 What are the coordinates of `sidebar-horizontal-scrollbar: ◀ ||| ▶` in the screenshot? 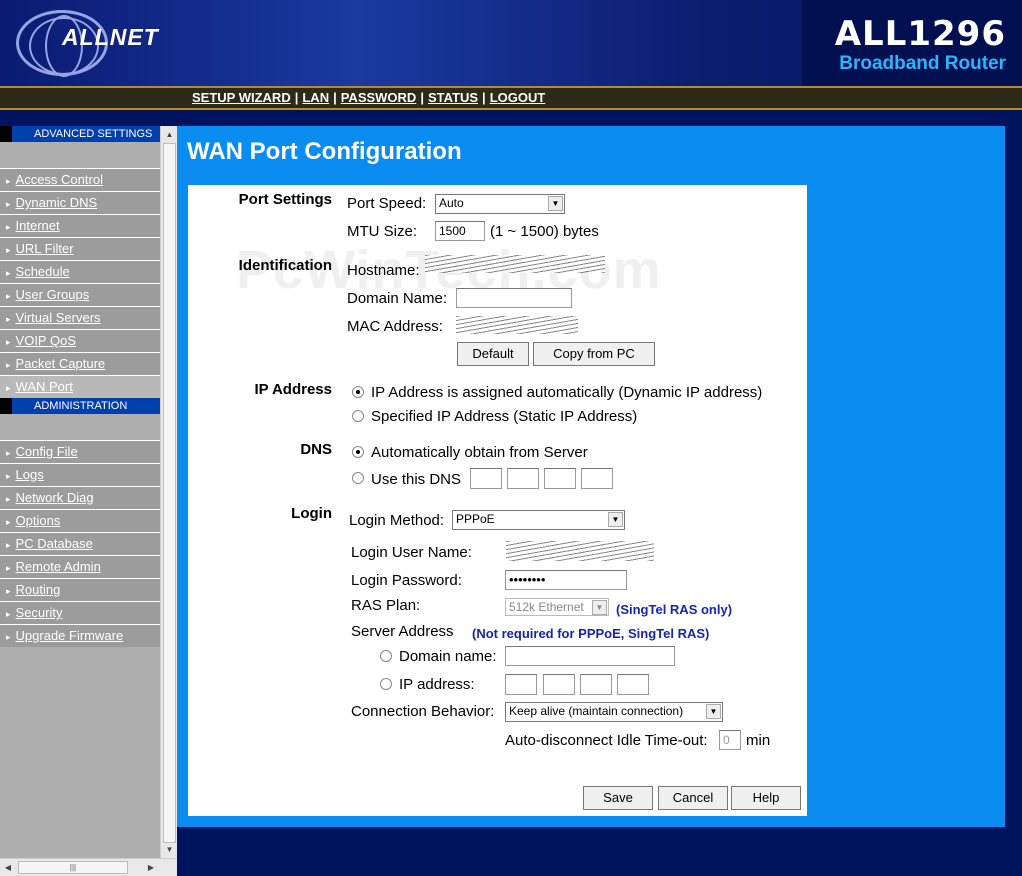 It's located at (88, 867).